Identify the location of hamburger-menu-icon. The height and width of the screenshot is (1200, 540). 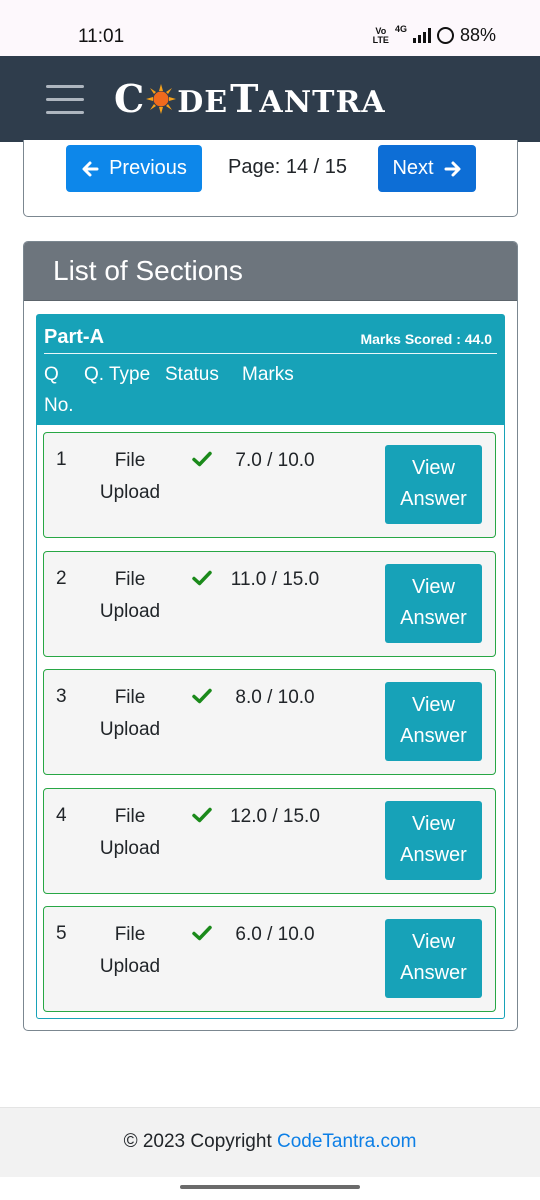
(65, 100).